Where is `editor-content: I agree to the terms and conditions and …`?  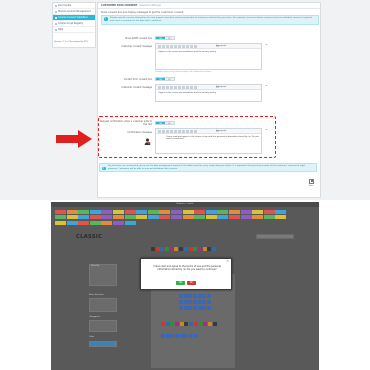
editor-content: I agree to the terms and conditions and … is located at coordinates (208, 52).